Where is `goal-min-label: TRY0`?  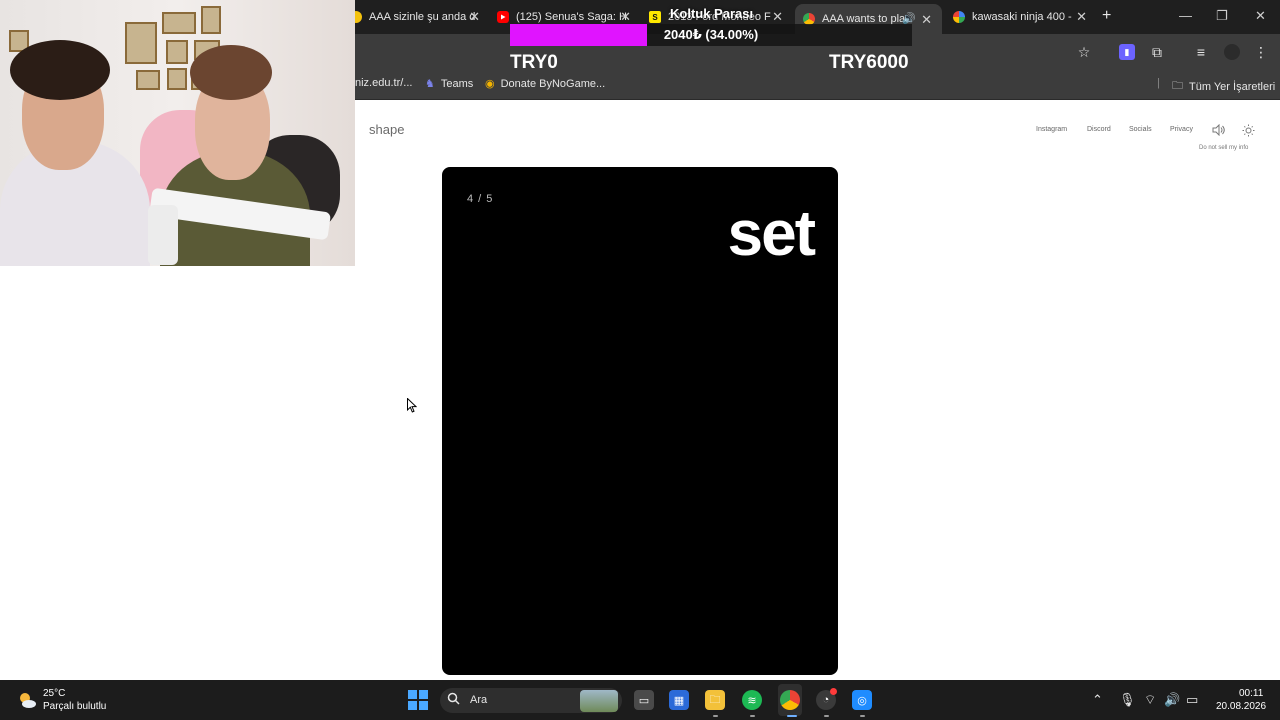 goal-min-label: TRY0 is located at coordinates (534, 62).